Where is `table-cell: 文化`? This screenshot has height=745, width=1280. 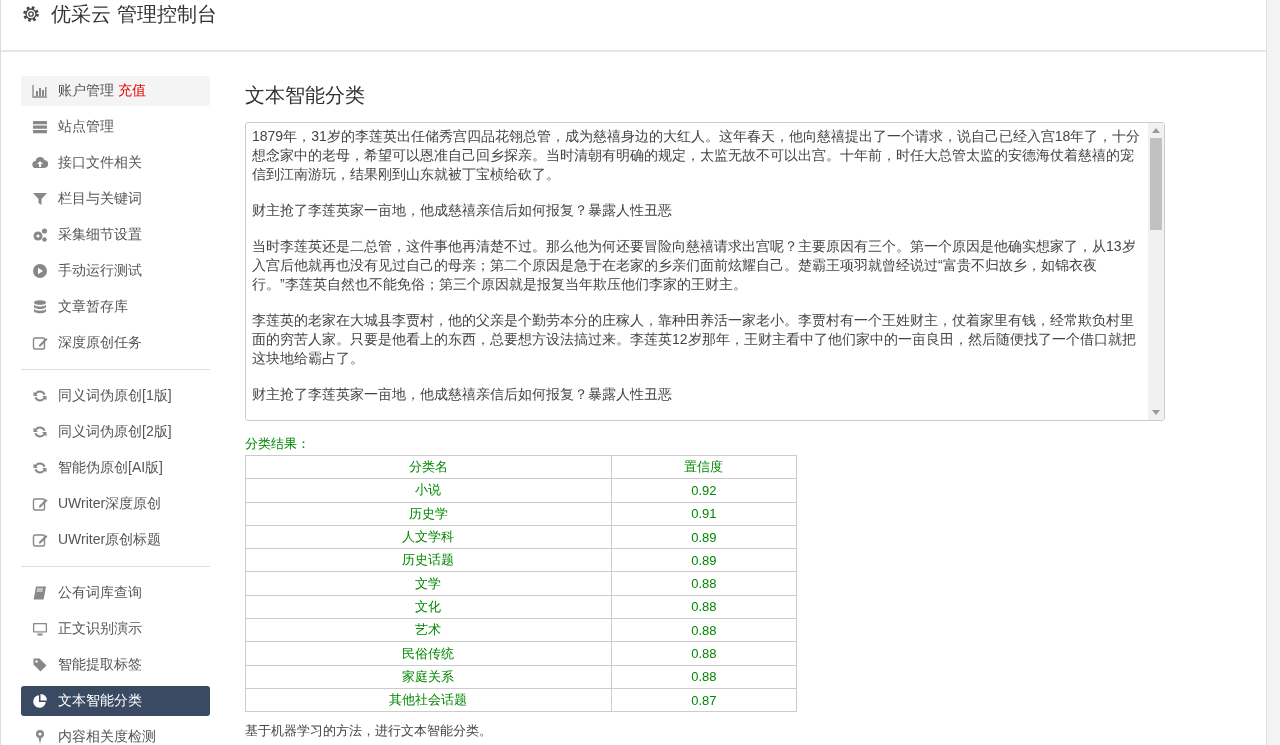 table-cell: 文化 is located at coordinates (428, 607).